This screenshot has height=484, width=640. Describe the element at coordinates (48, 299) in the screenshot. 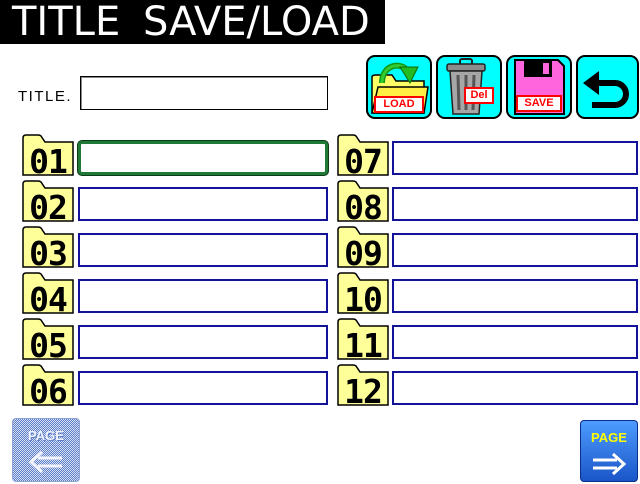

I see `slot-04-number: 04` at that location.